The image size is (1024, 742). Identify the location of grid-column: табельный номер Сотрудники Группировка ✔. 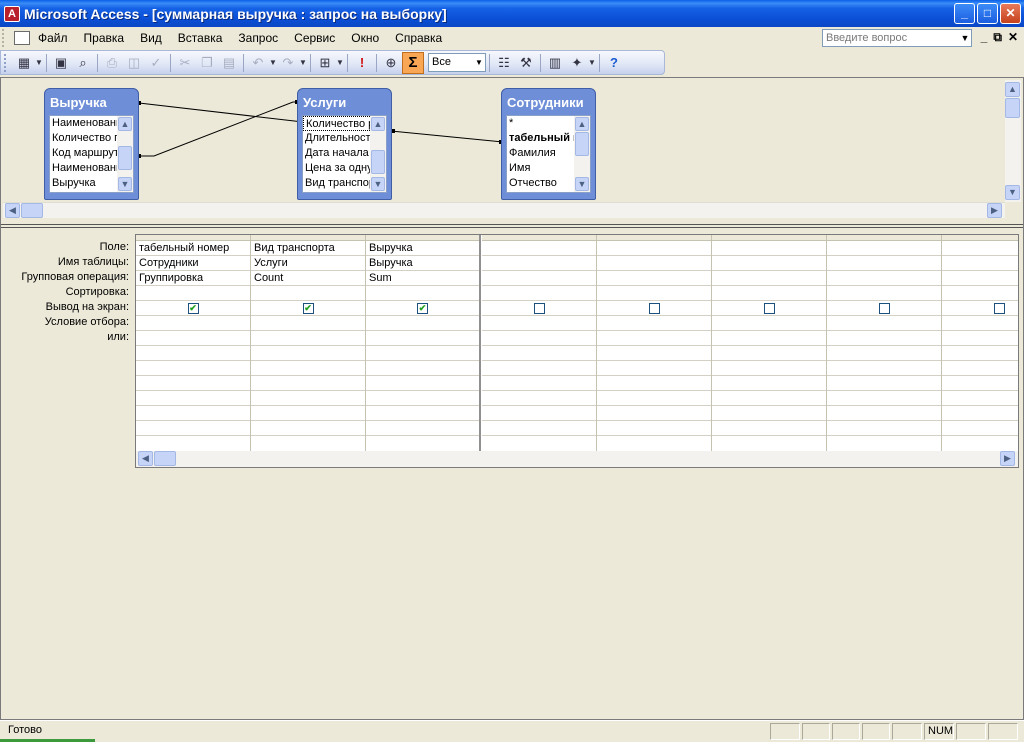
(193, 344).